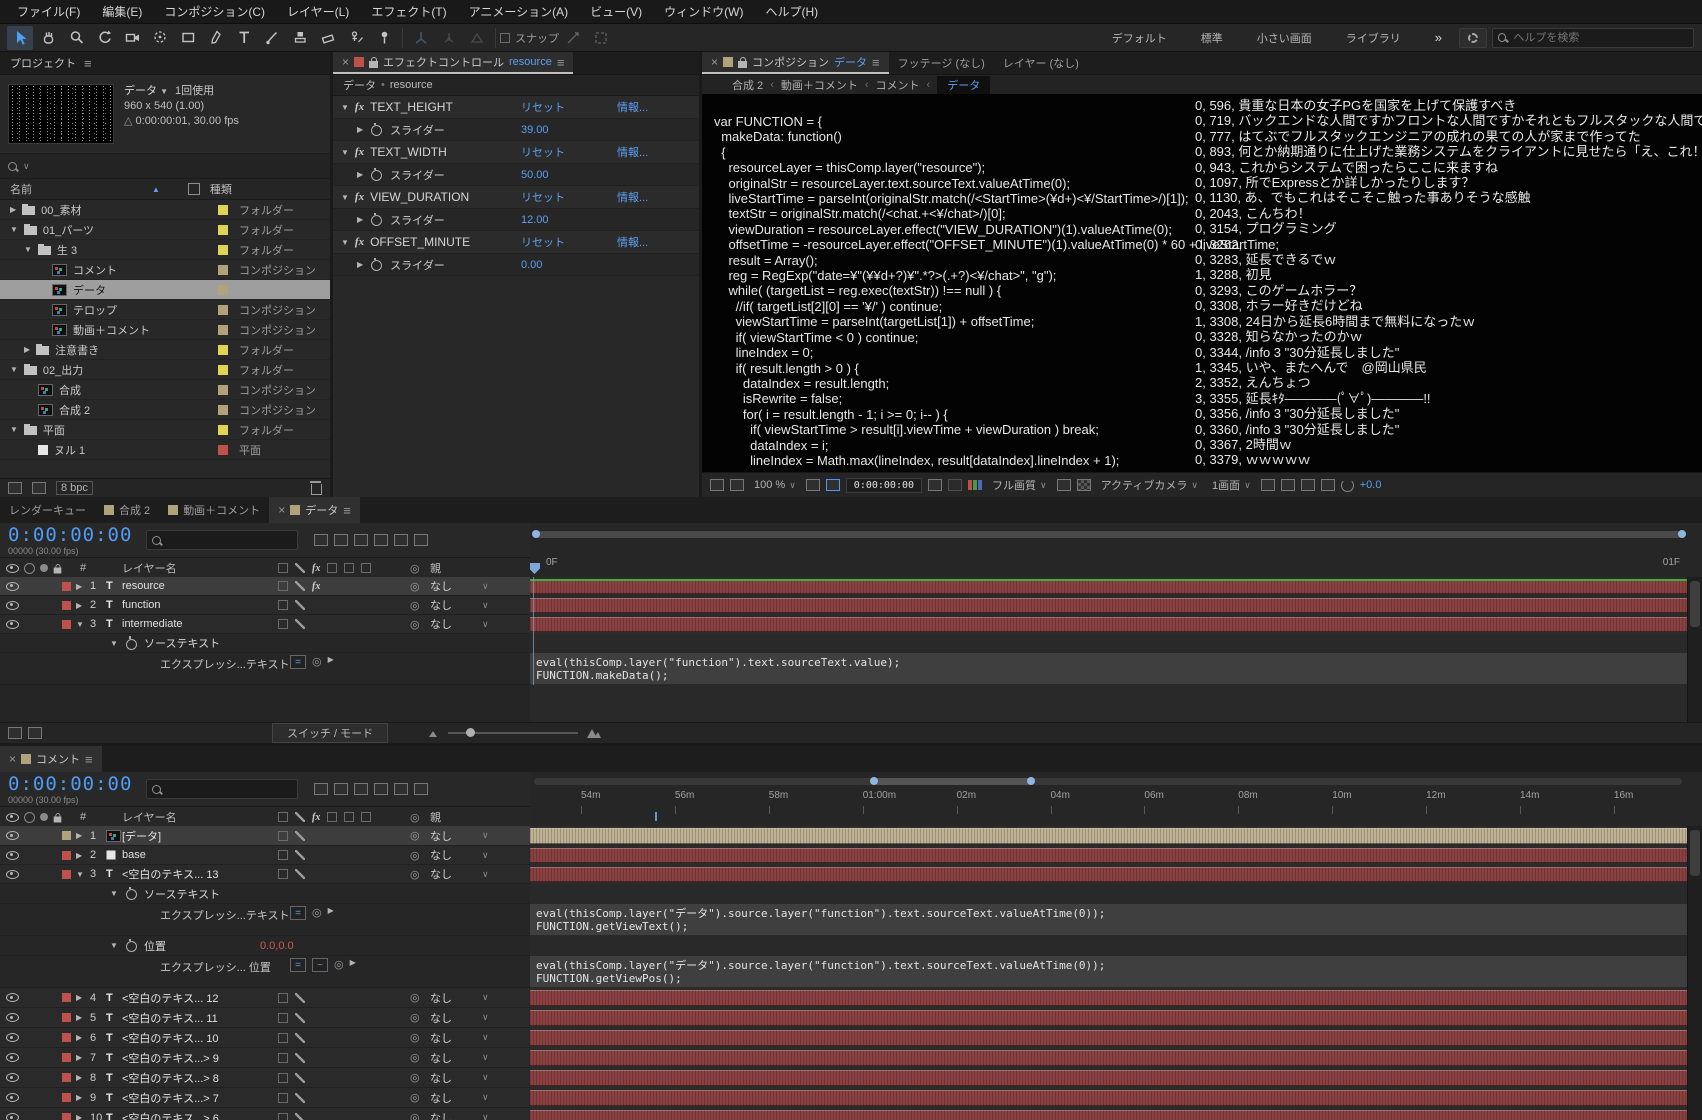 The height and width of the screenshot is (1120, 1702). I want to click on timeline-current-time: 0:00:00:00, so click(70, 535).